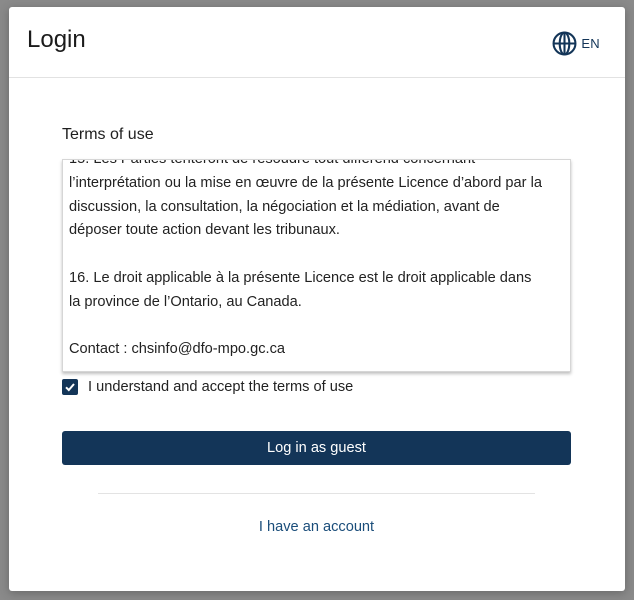 This screenshot has width=634, height=600. Describe the element at coordinates (316, 448) in the screenshot. I see `login-as-guest-button: Log in as guest` at that location.